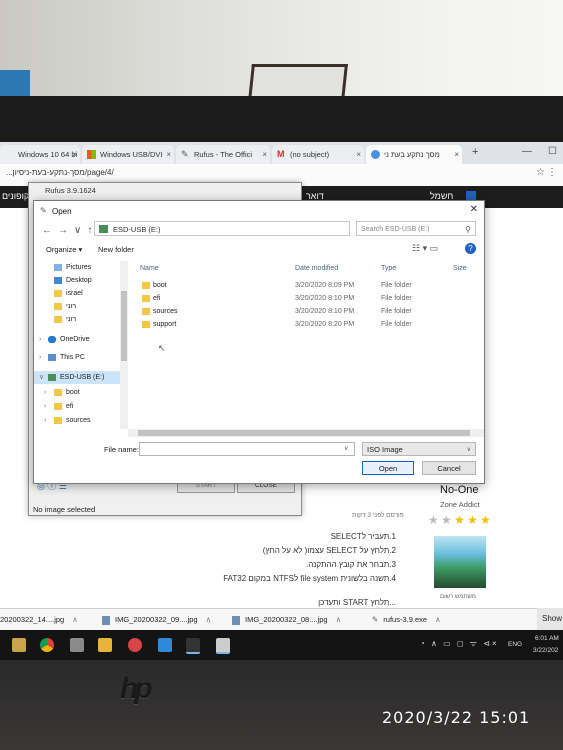  What do you see at coordinates (304, 433) in the screenshot?
I see `horizontal-scroll-thumb` at bounding box center [304, 433].